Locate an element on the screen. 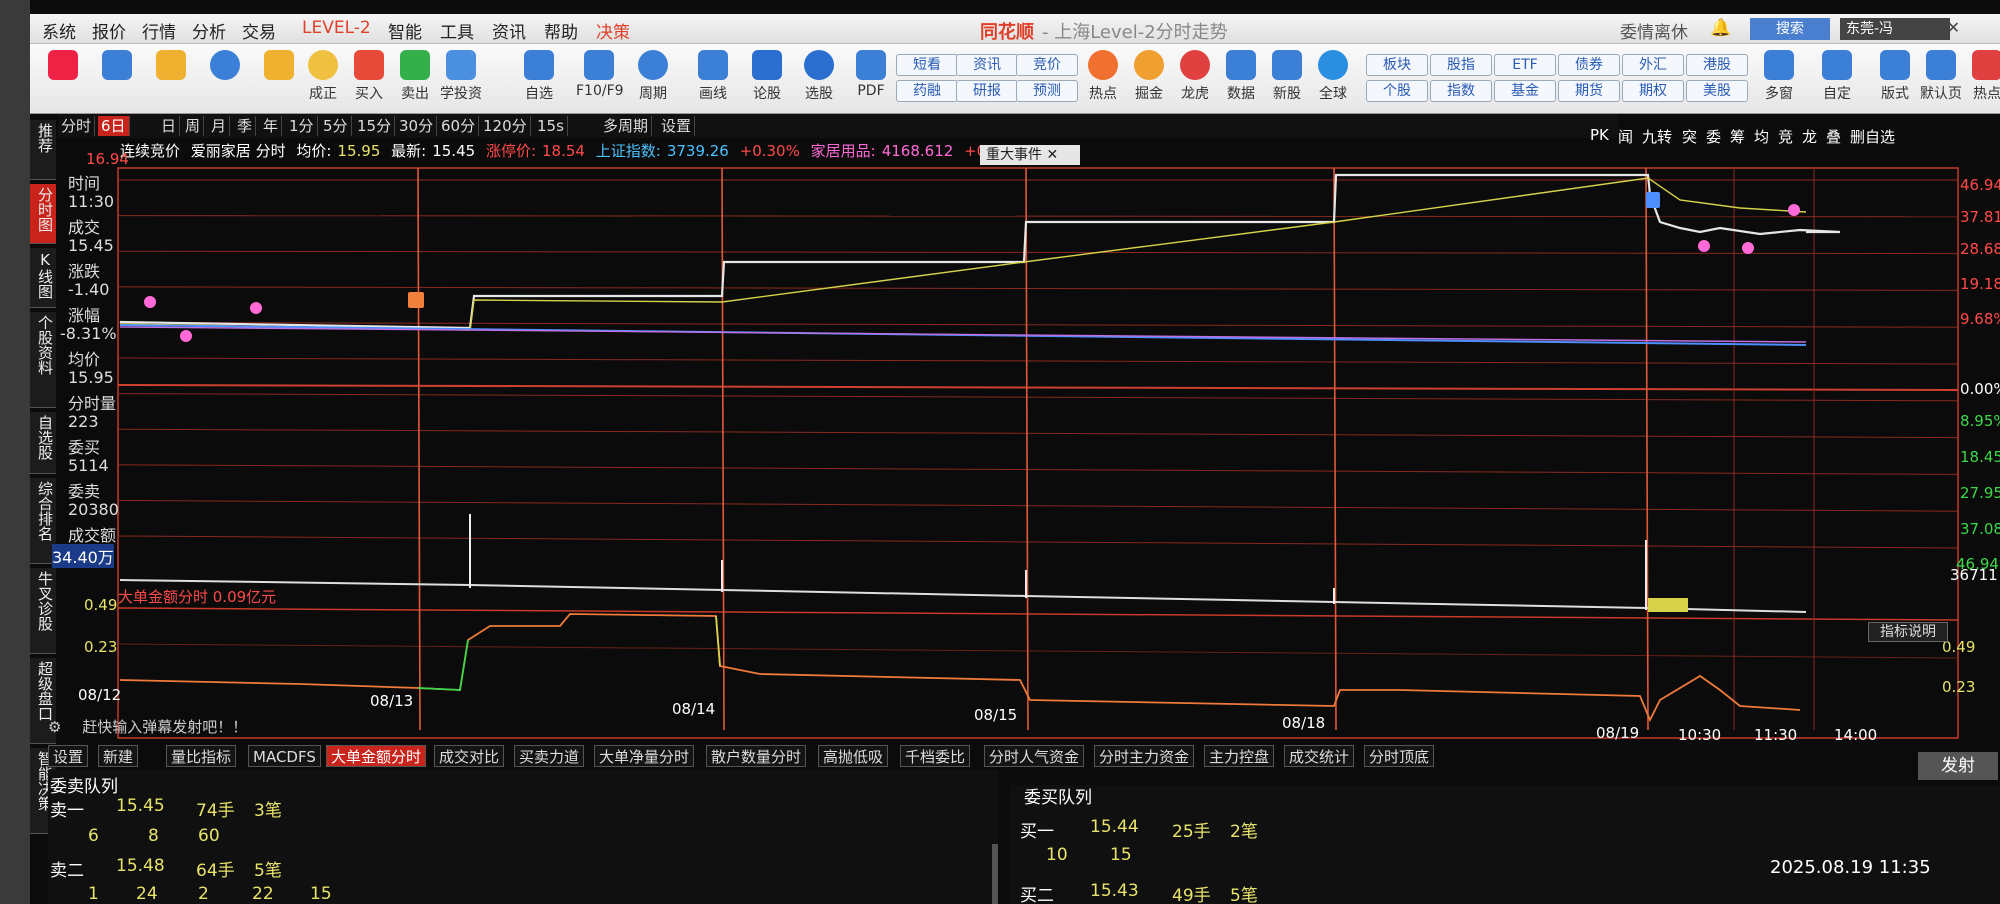  price-value: 15.45 is located at coordinates (91, 245).